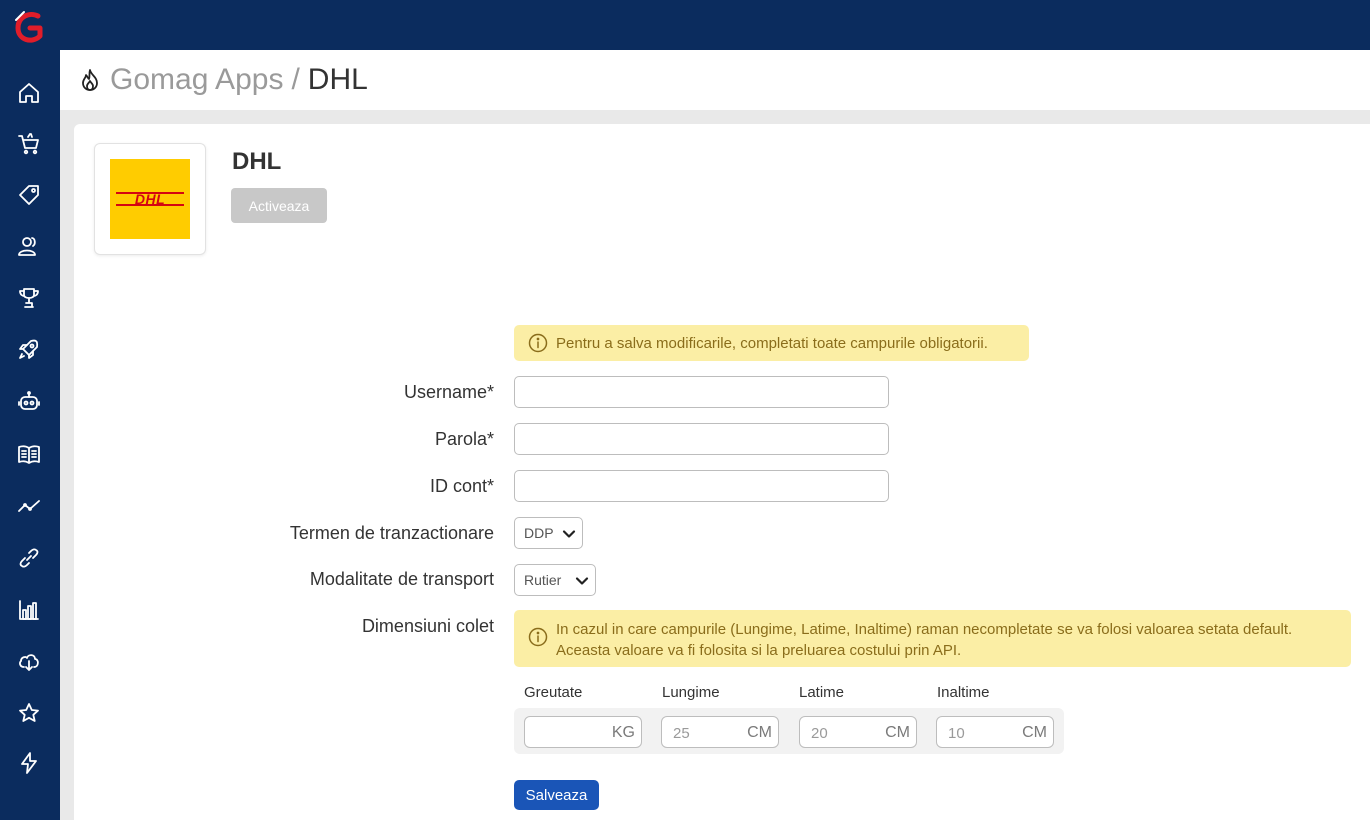 The image size is (1370, 820). I want to click on robot-icon, so click(29, 401).